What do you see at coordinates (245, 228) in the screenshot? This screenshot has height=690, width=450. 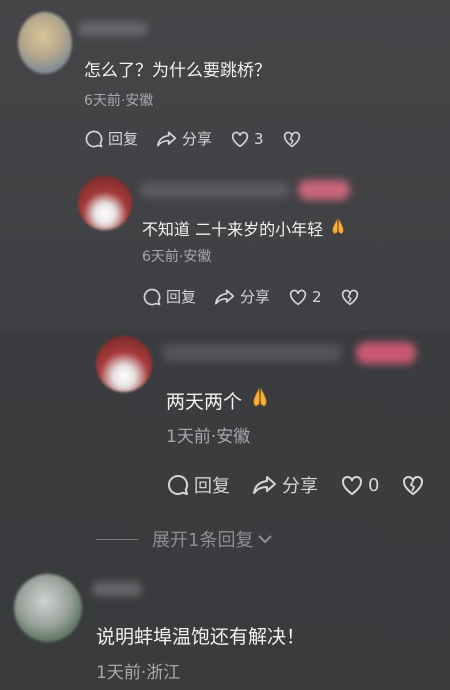 I see `reply-text: 不知道 二十来岁的小年轻` at bounding box center [245, 228].